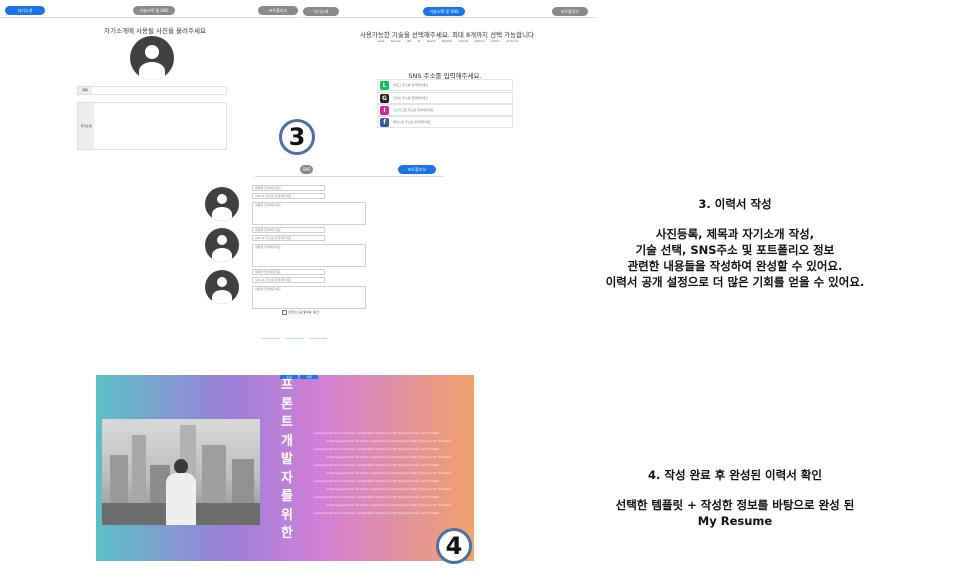 Image resolution: width=953 pixels, height=586 pixels. Describe the element at coordinates (287, 441) in the screenshot. I see `title-char: 개` at that location.